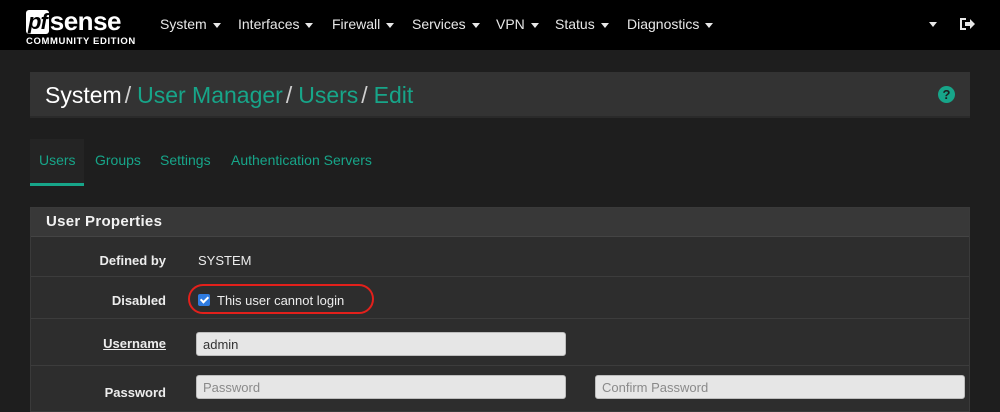 This screenshot has height=412, width=1000. What do you see at coordinates (276, 25) in the screenshot?
I see `nav-menu-interfaces: Interfaces` at bounding box center [276, 25].